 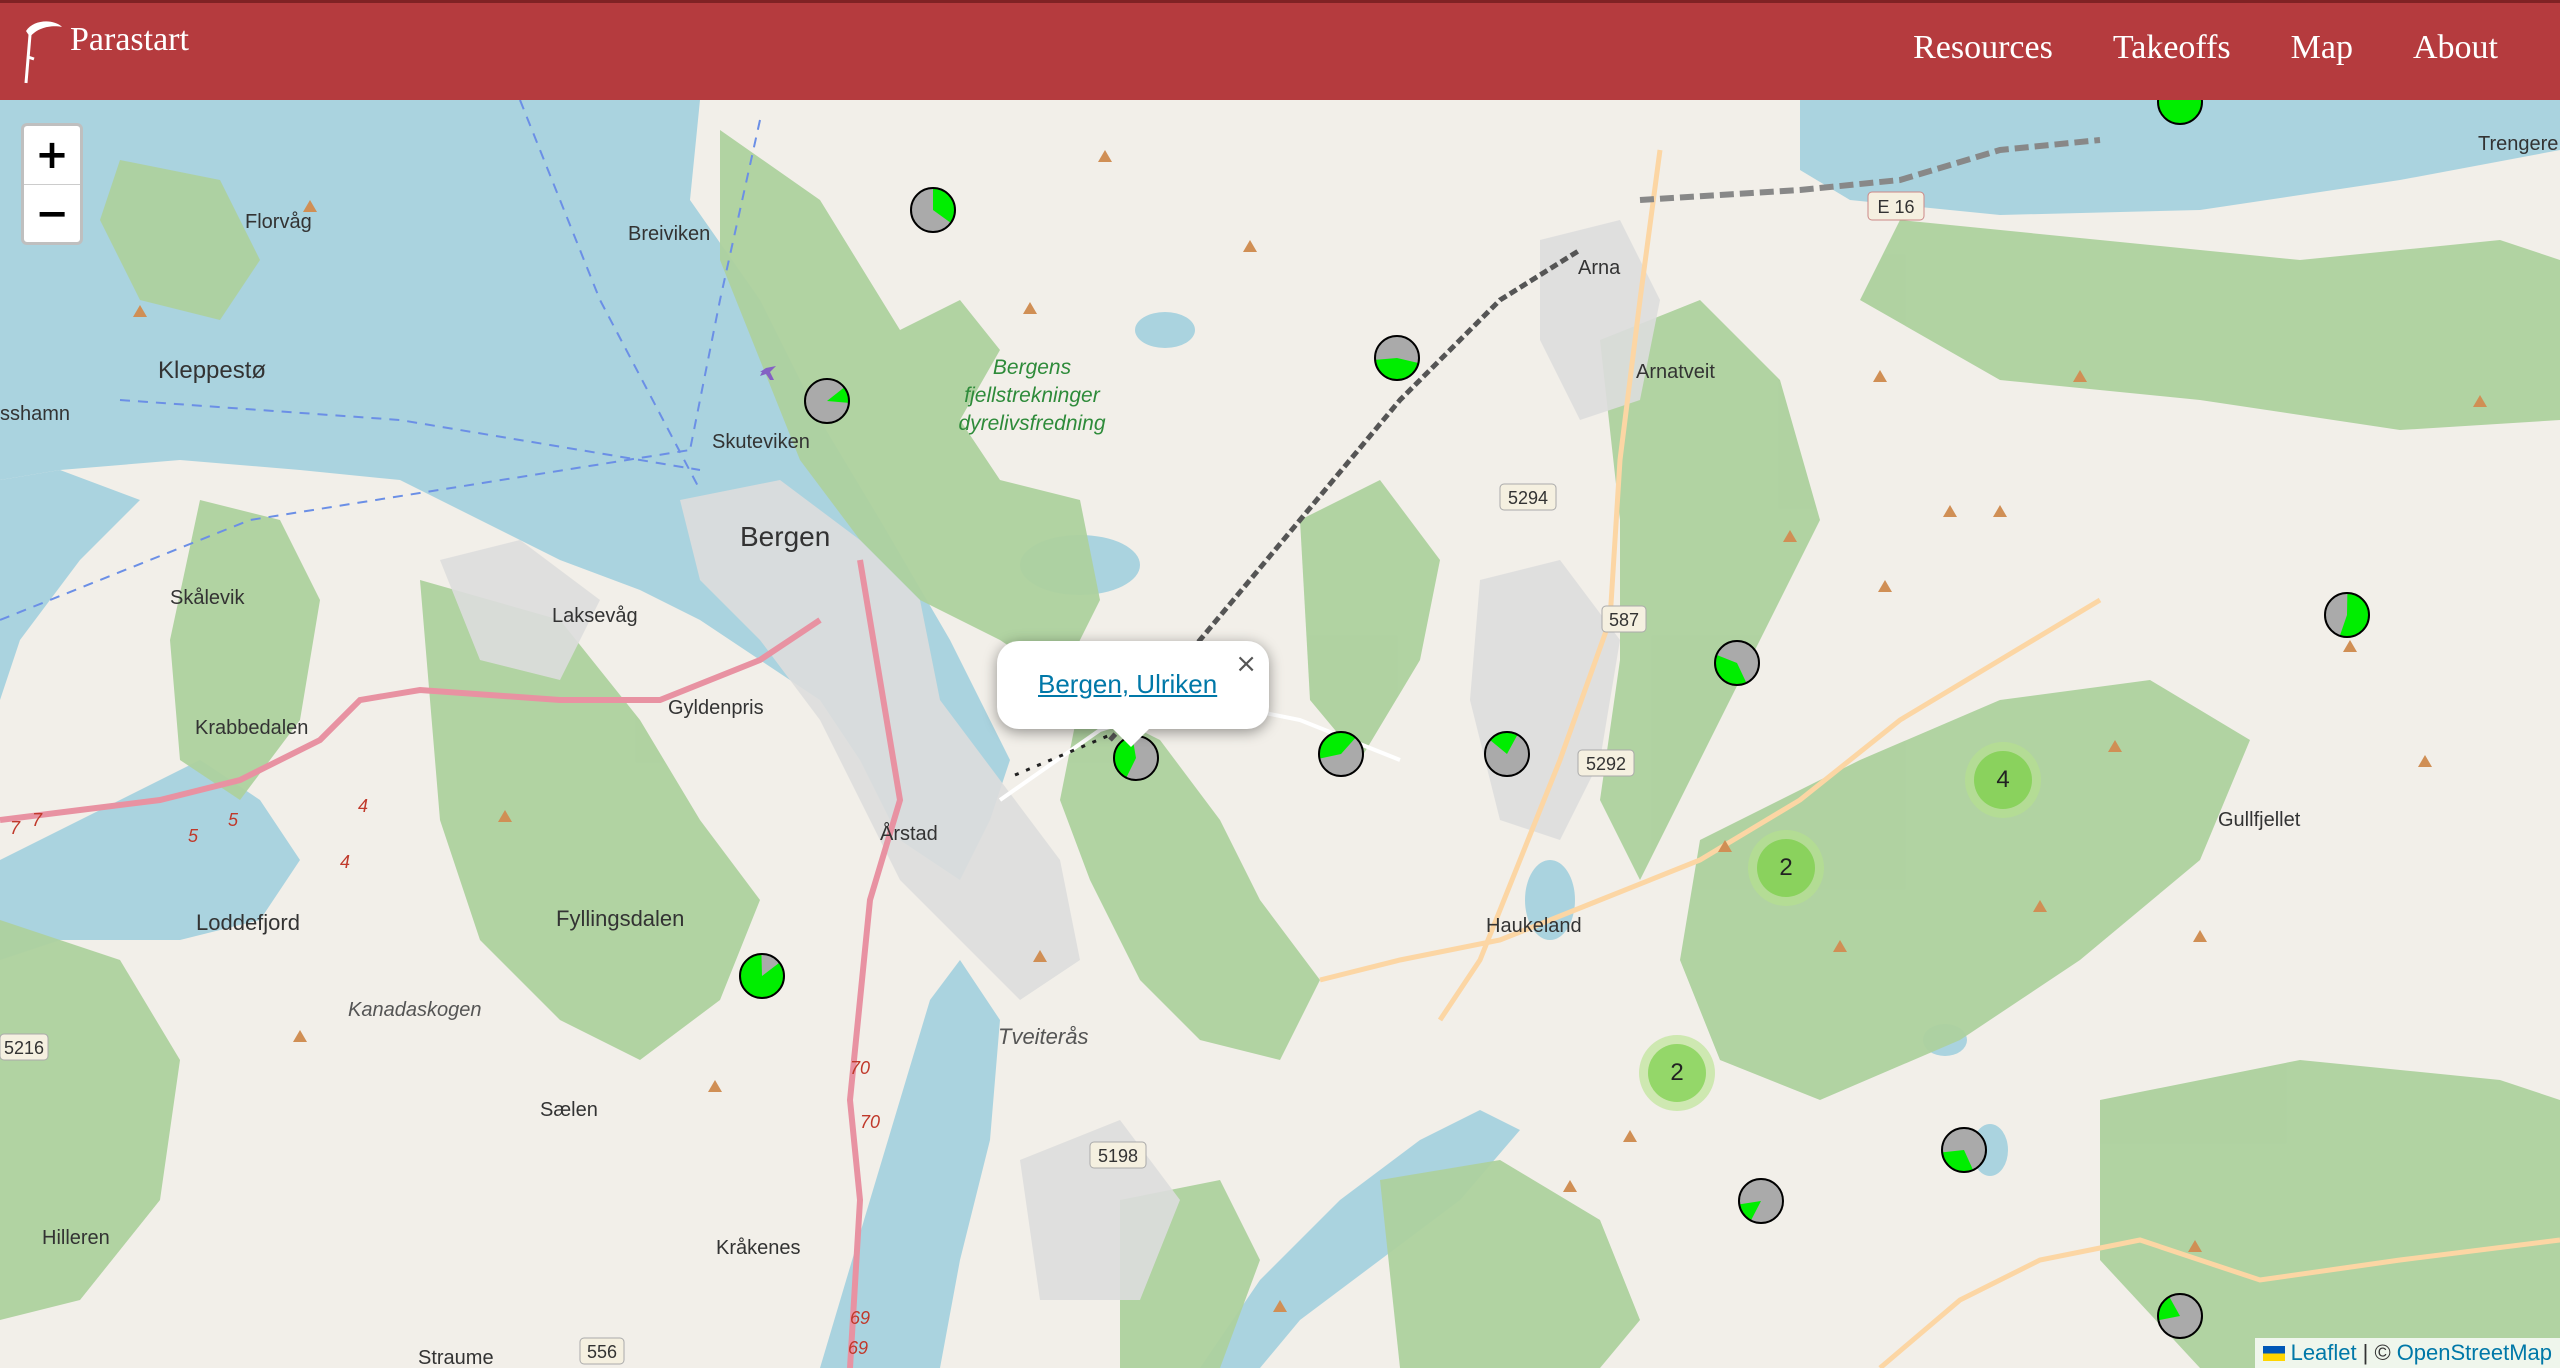 I want to click on road-5294: 5294, so click(x=1528, y=498).